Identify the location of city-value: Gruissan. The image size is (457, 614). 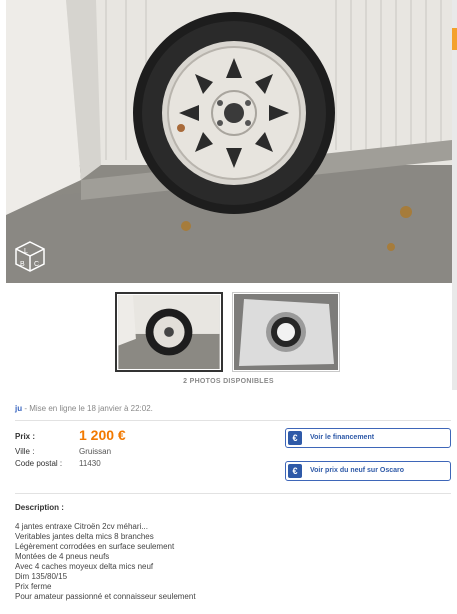
(95, 451).